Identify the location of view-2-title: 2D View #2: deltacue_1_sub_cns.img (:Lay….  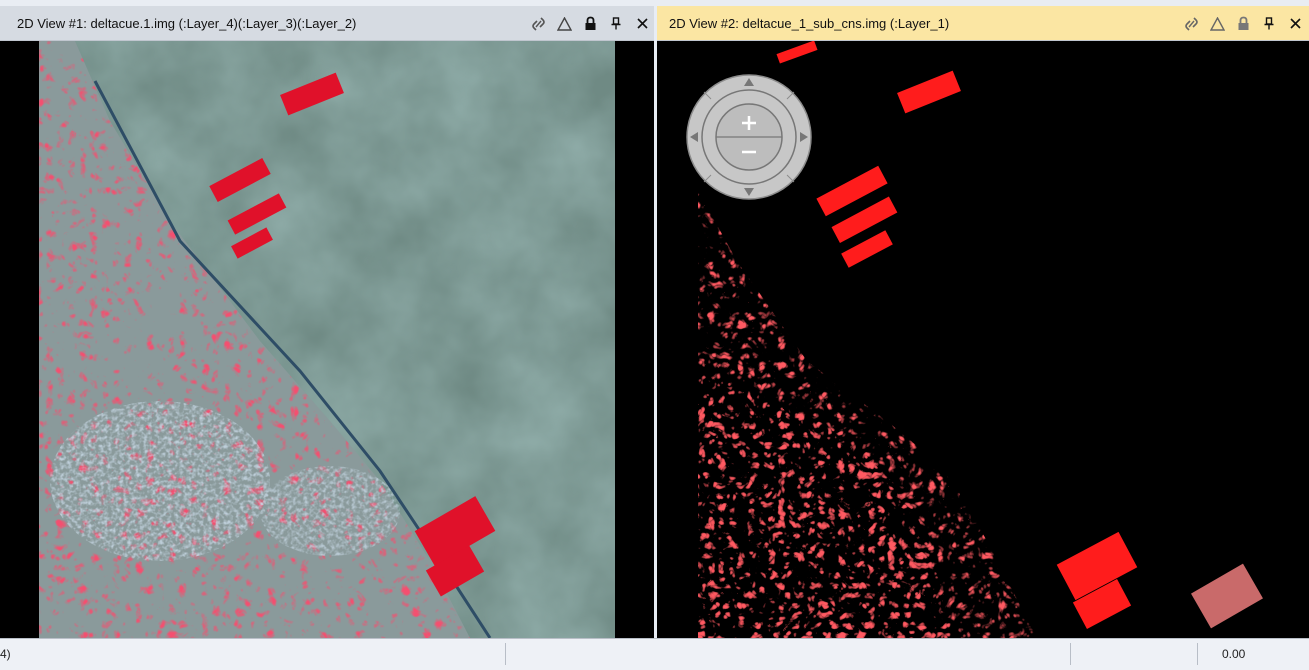
(809, 23).